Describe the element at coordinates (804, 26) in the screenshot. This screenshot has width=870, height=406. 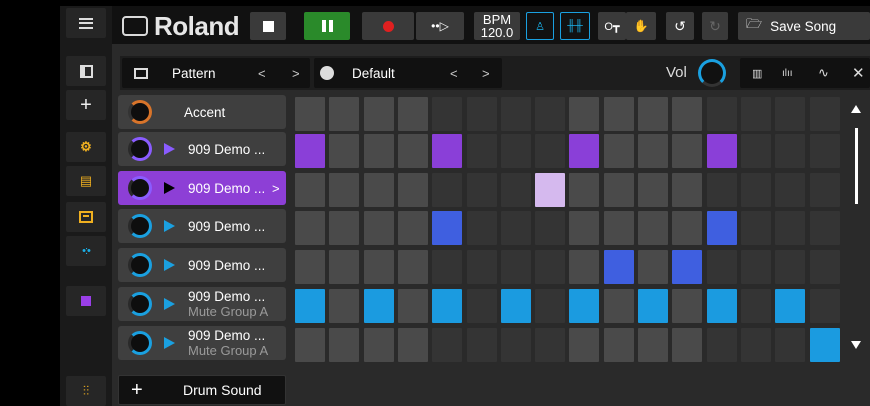
I see `save-song-button: 🗁 Save Song` at that location.